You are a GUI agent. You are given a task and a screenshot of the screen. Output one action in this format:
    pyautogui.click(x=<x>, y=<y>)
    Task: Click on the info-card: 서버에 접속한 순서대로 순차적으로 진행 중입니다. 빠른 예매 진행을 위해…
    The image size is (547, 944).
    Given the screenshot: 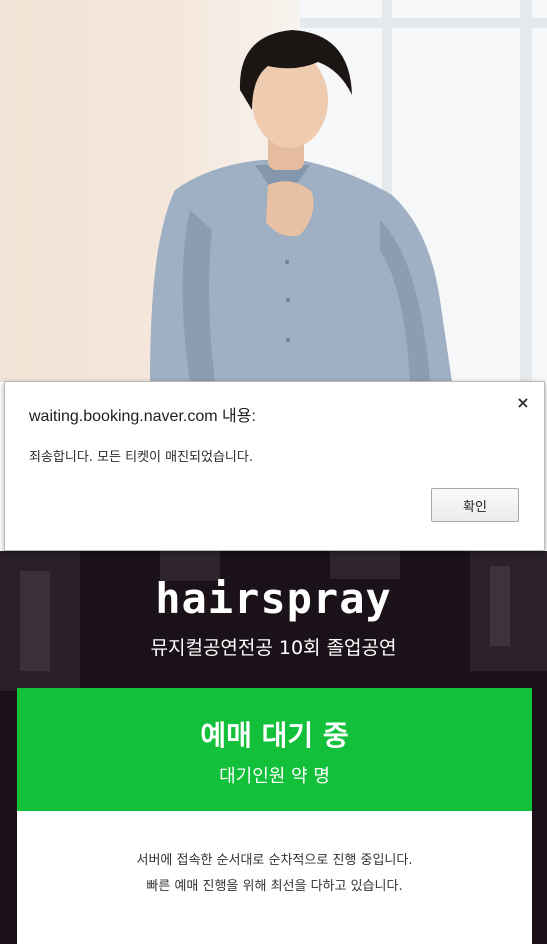 What is the action you would take?
    pyautogui.click(x=274, y=877)
    